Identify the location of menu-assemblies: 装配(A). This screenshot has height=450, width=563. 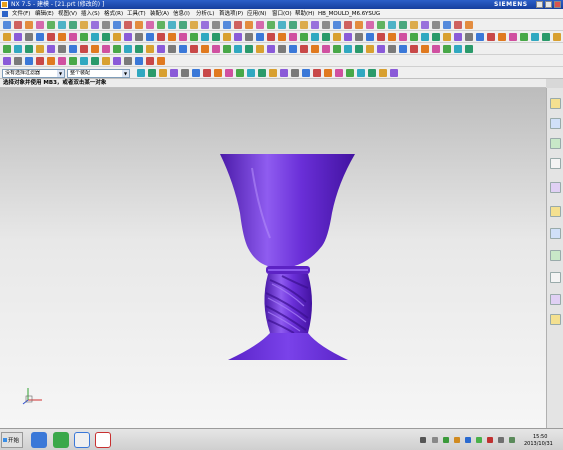
(159, 14).